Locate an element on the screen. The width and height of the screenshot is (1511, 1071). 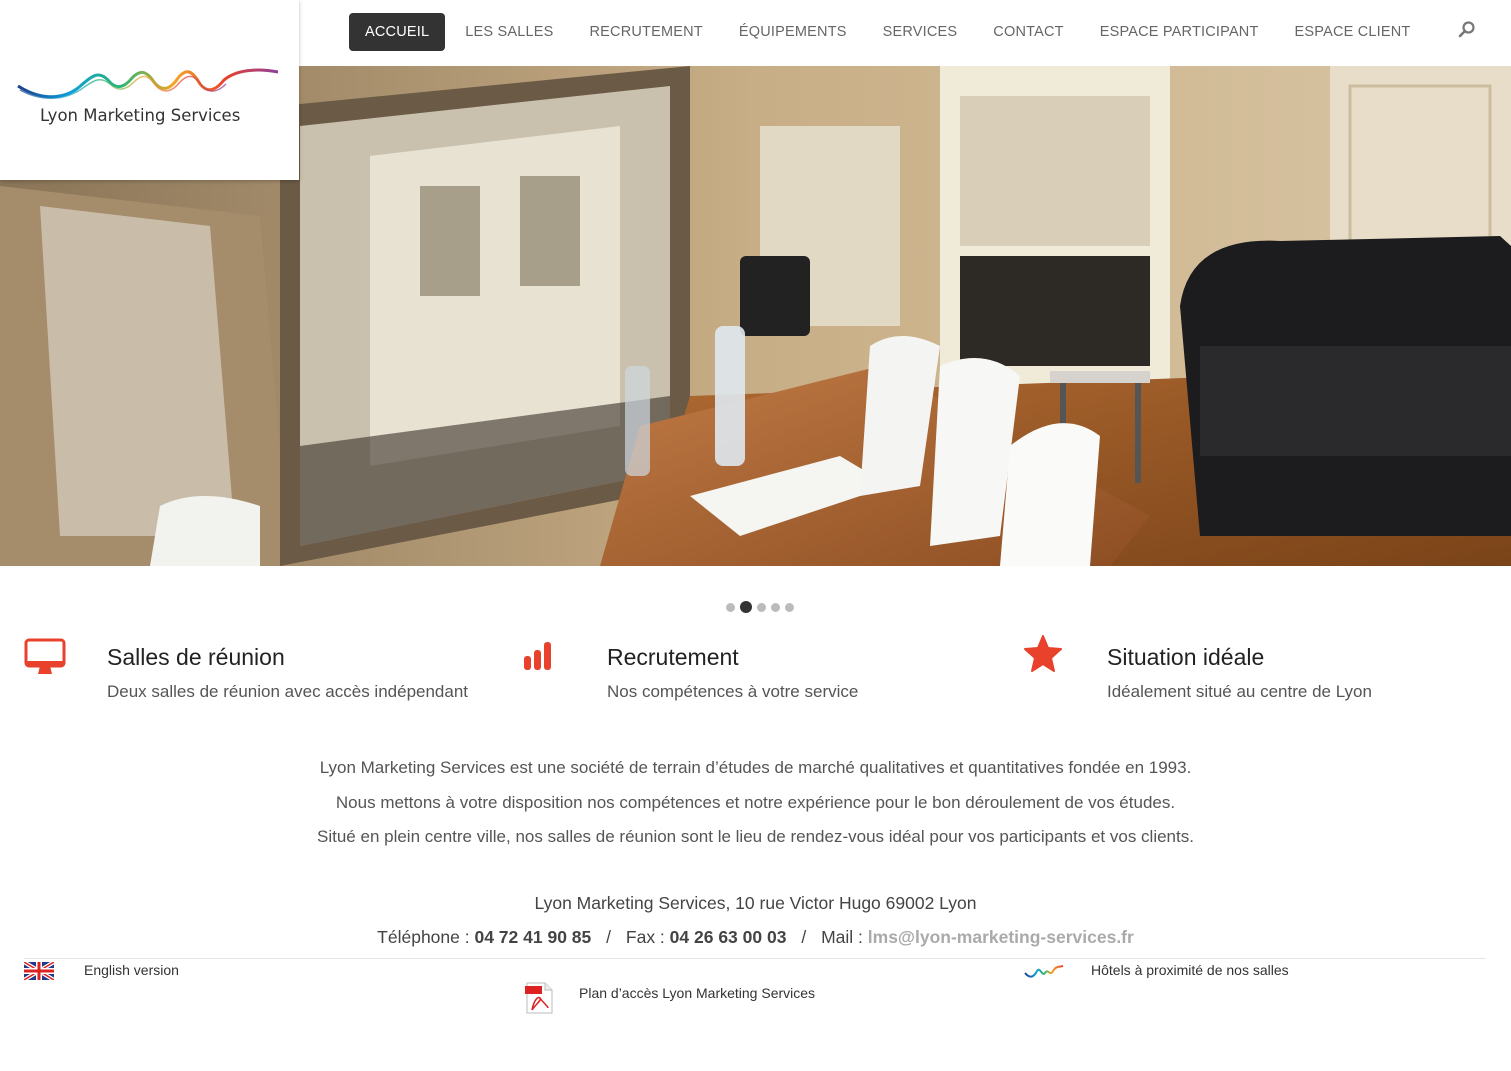
uk-flag-icon is located at coordinates (39, 971).